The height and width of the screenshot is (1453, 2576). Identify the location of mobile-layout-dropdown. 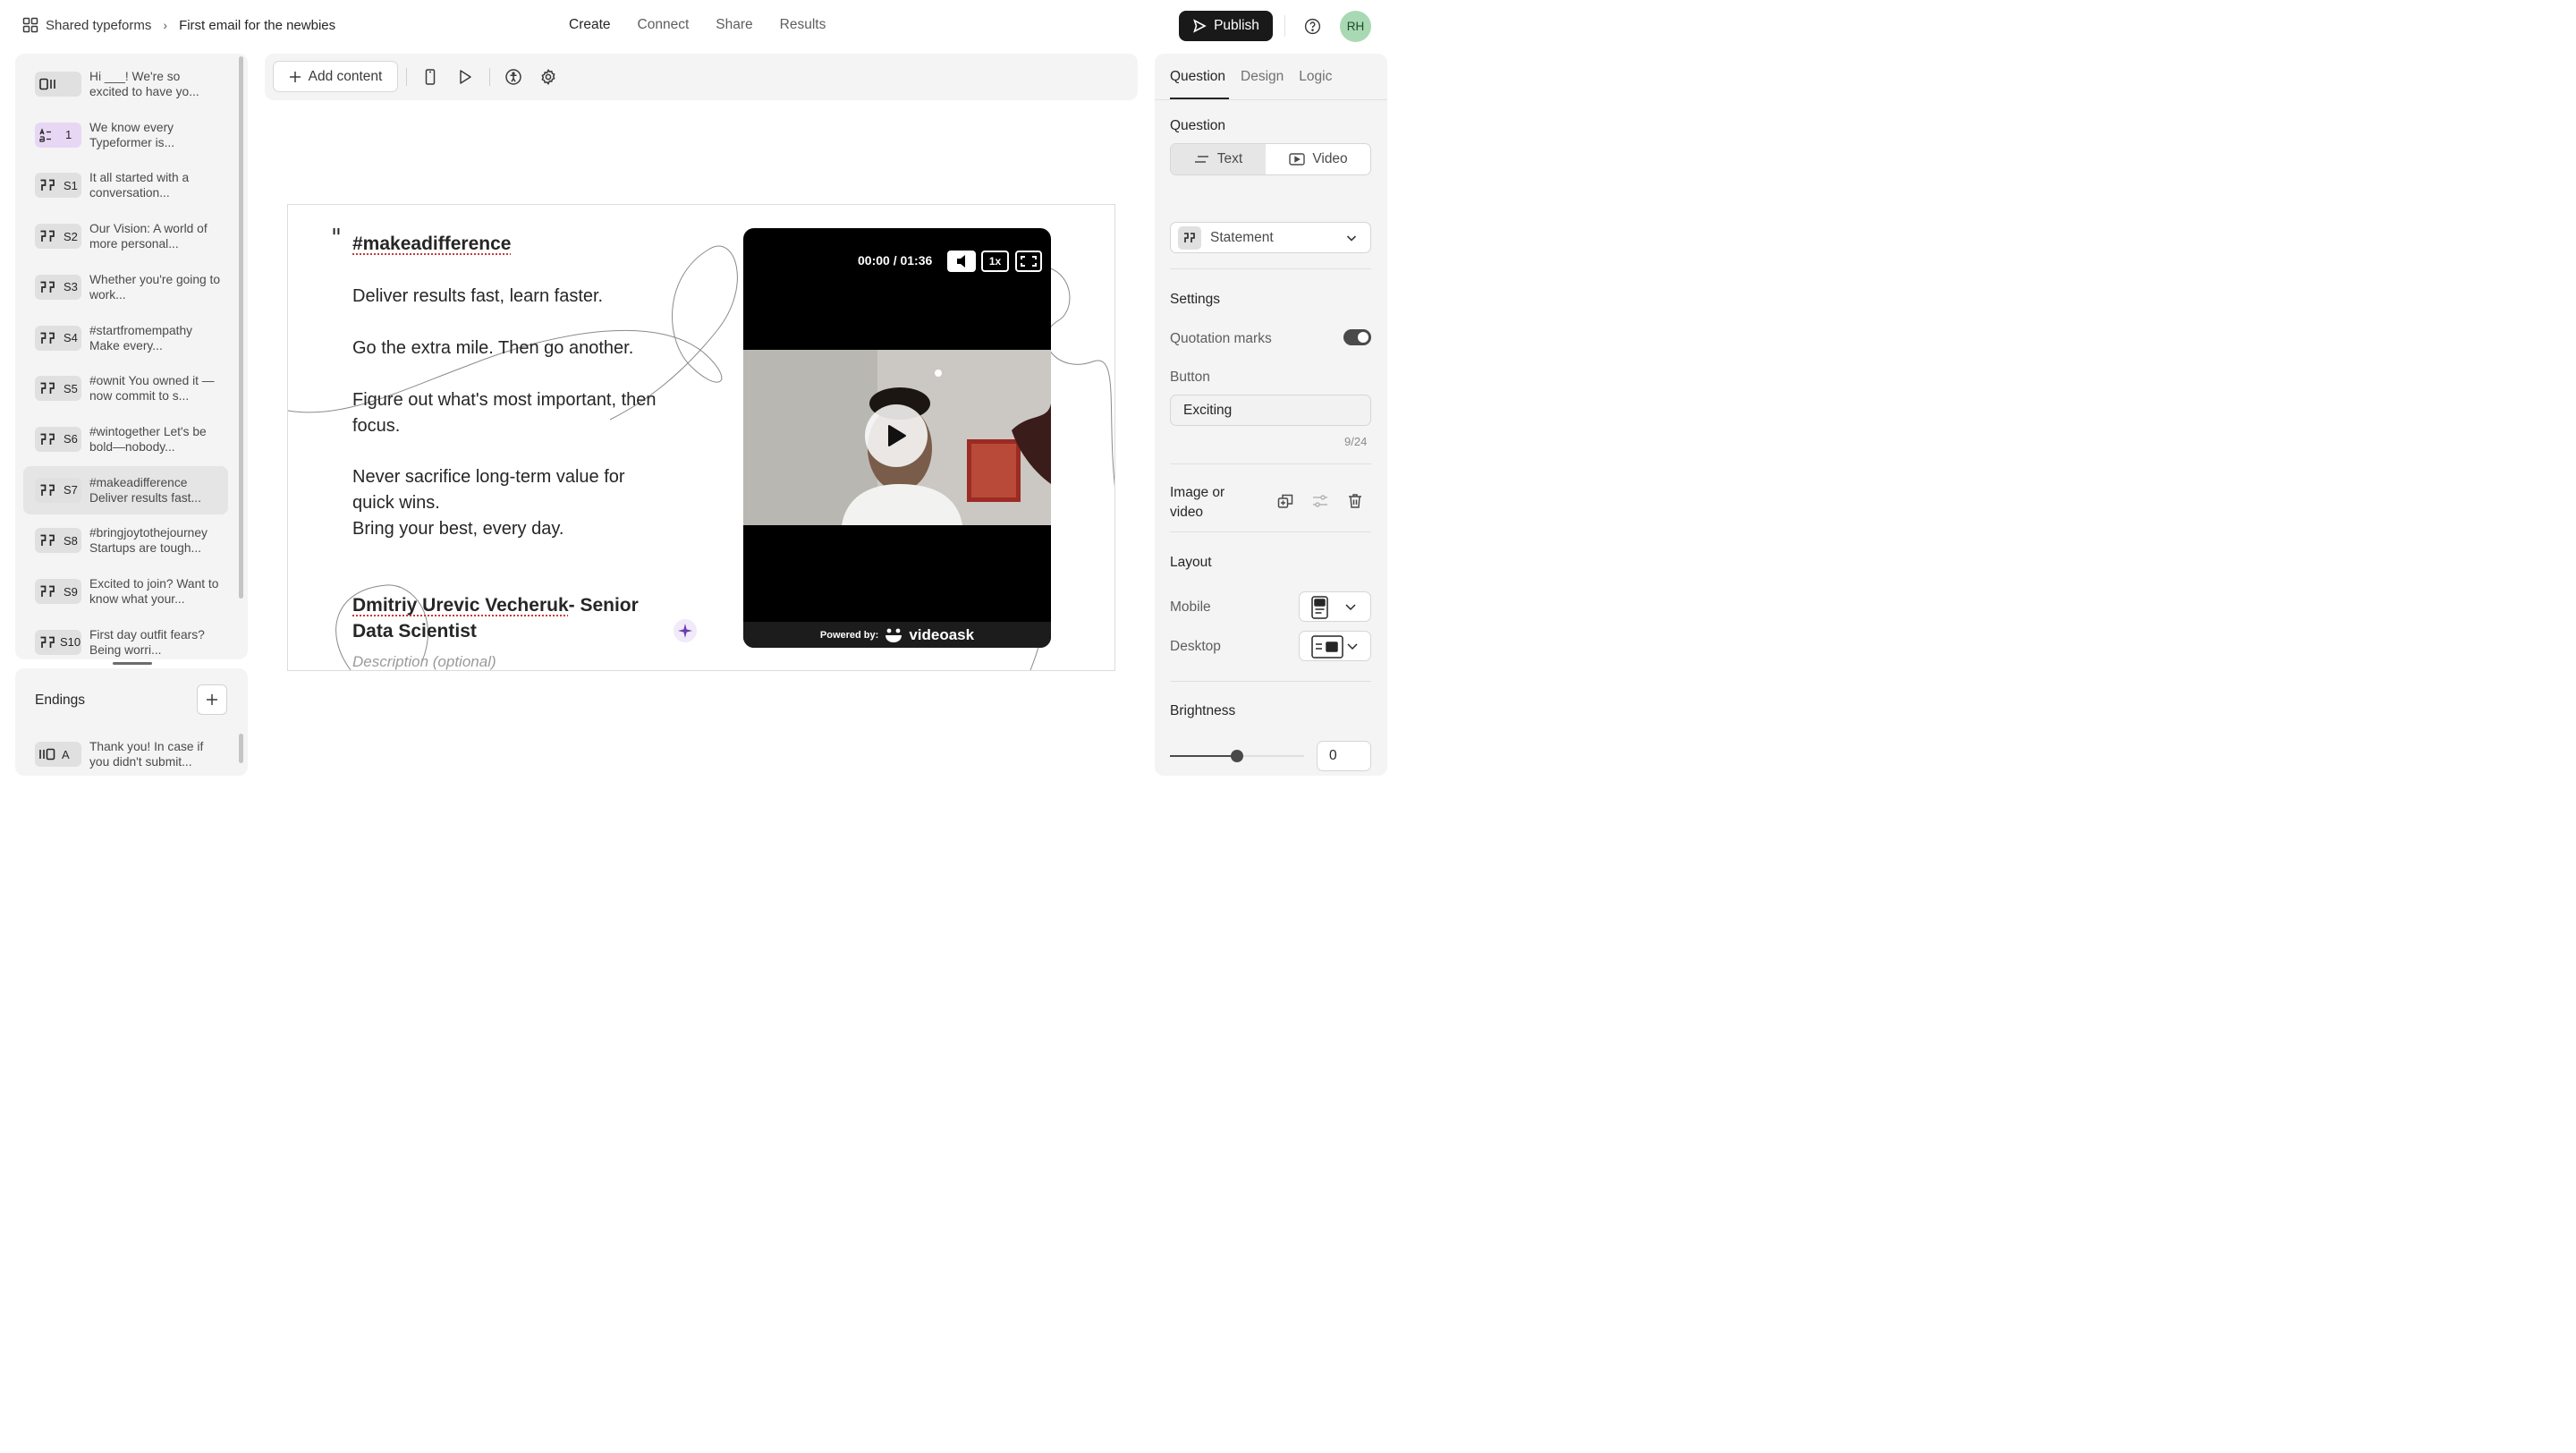
(1335, 606).